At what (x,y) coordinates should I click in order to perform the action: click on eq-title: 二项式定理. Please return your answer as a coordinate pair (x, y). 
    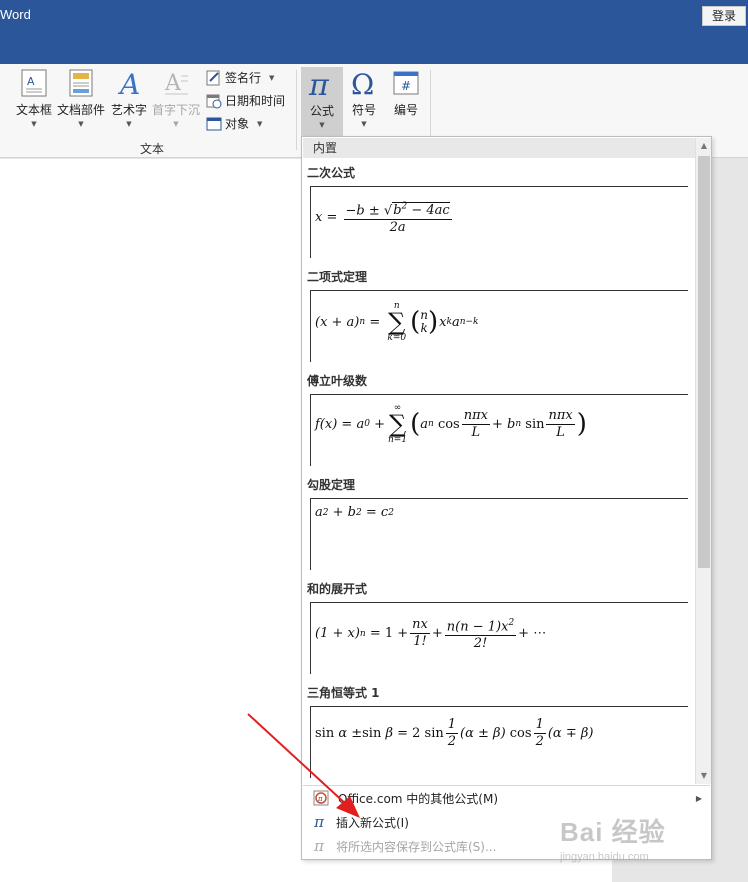
    Looking at the image, I should click on (337, 277).